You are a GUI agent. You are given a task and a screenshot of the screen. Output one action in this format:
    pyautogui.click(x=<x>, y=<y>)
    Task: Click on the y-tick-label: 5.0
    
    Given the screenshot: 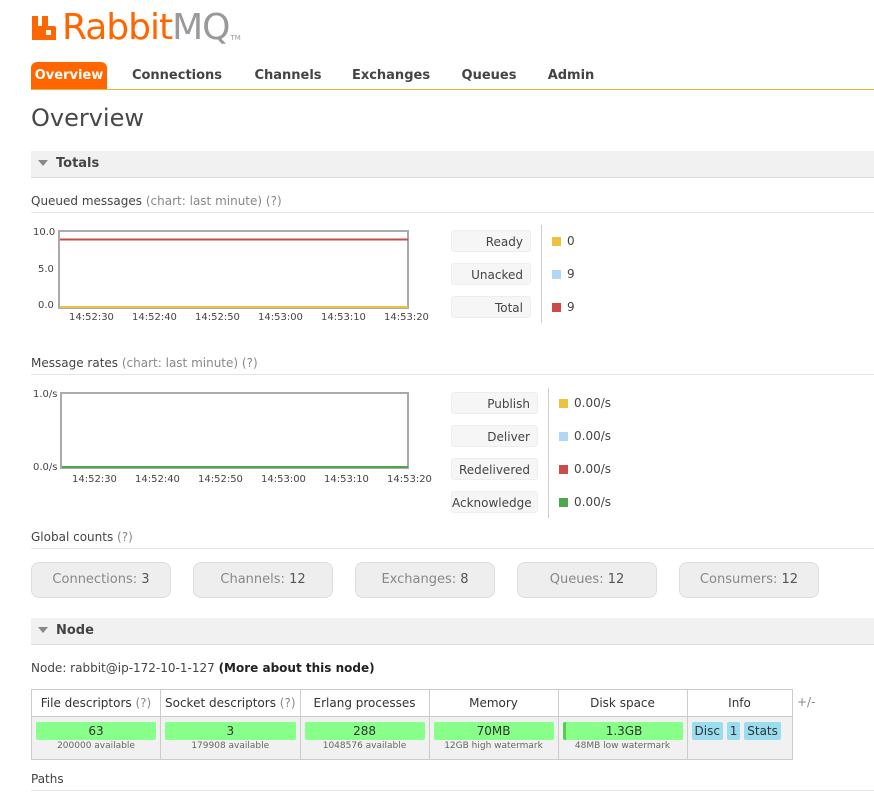 What is the action you would take?
    pyautogui.click(x=46, y=269)
    